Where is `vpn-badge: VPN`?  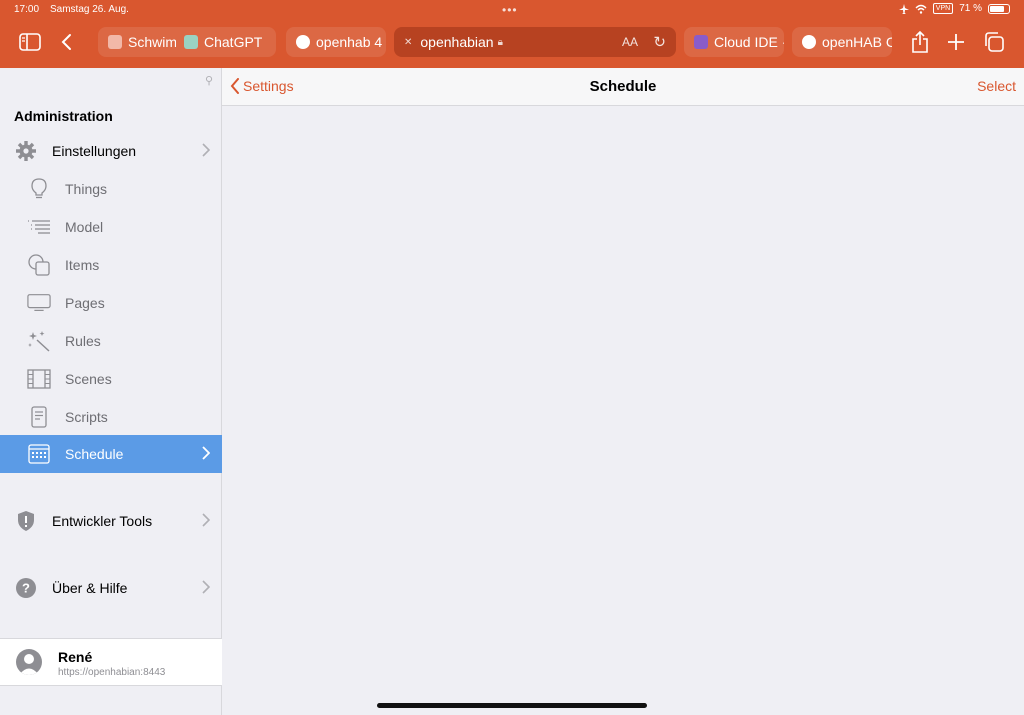 vpn-badge: VPN is located at coordinates (943, 8).